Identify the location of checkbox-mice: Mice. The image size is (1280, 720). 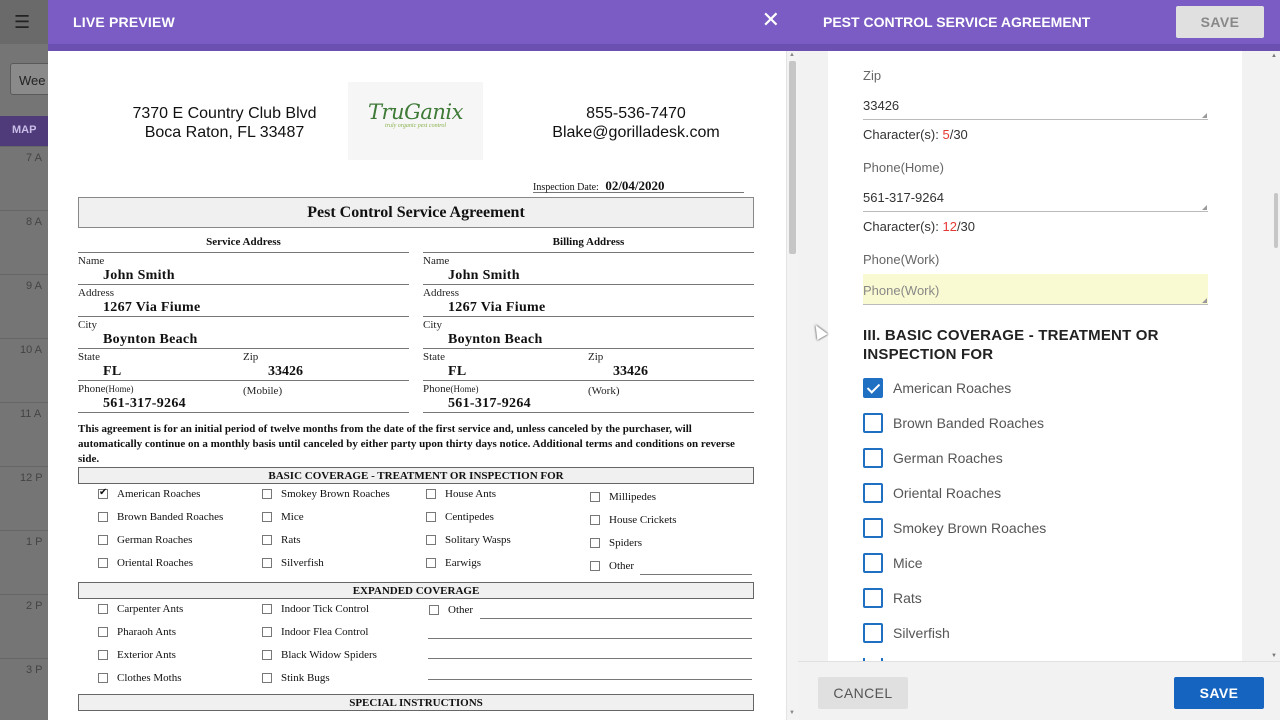
(893, 563).